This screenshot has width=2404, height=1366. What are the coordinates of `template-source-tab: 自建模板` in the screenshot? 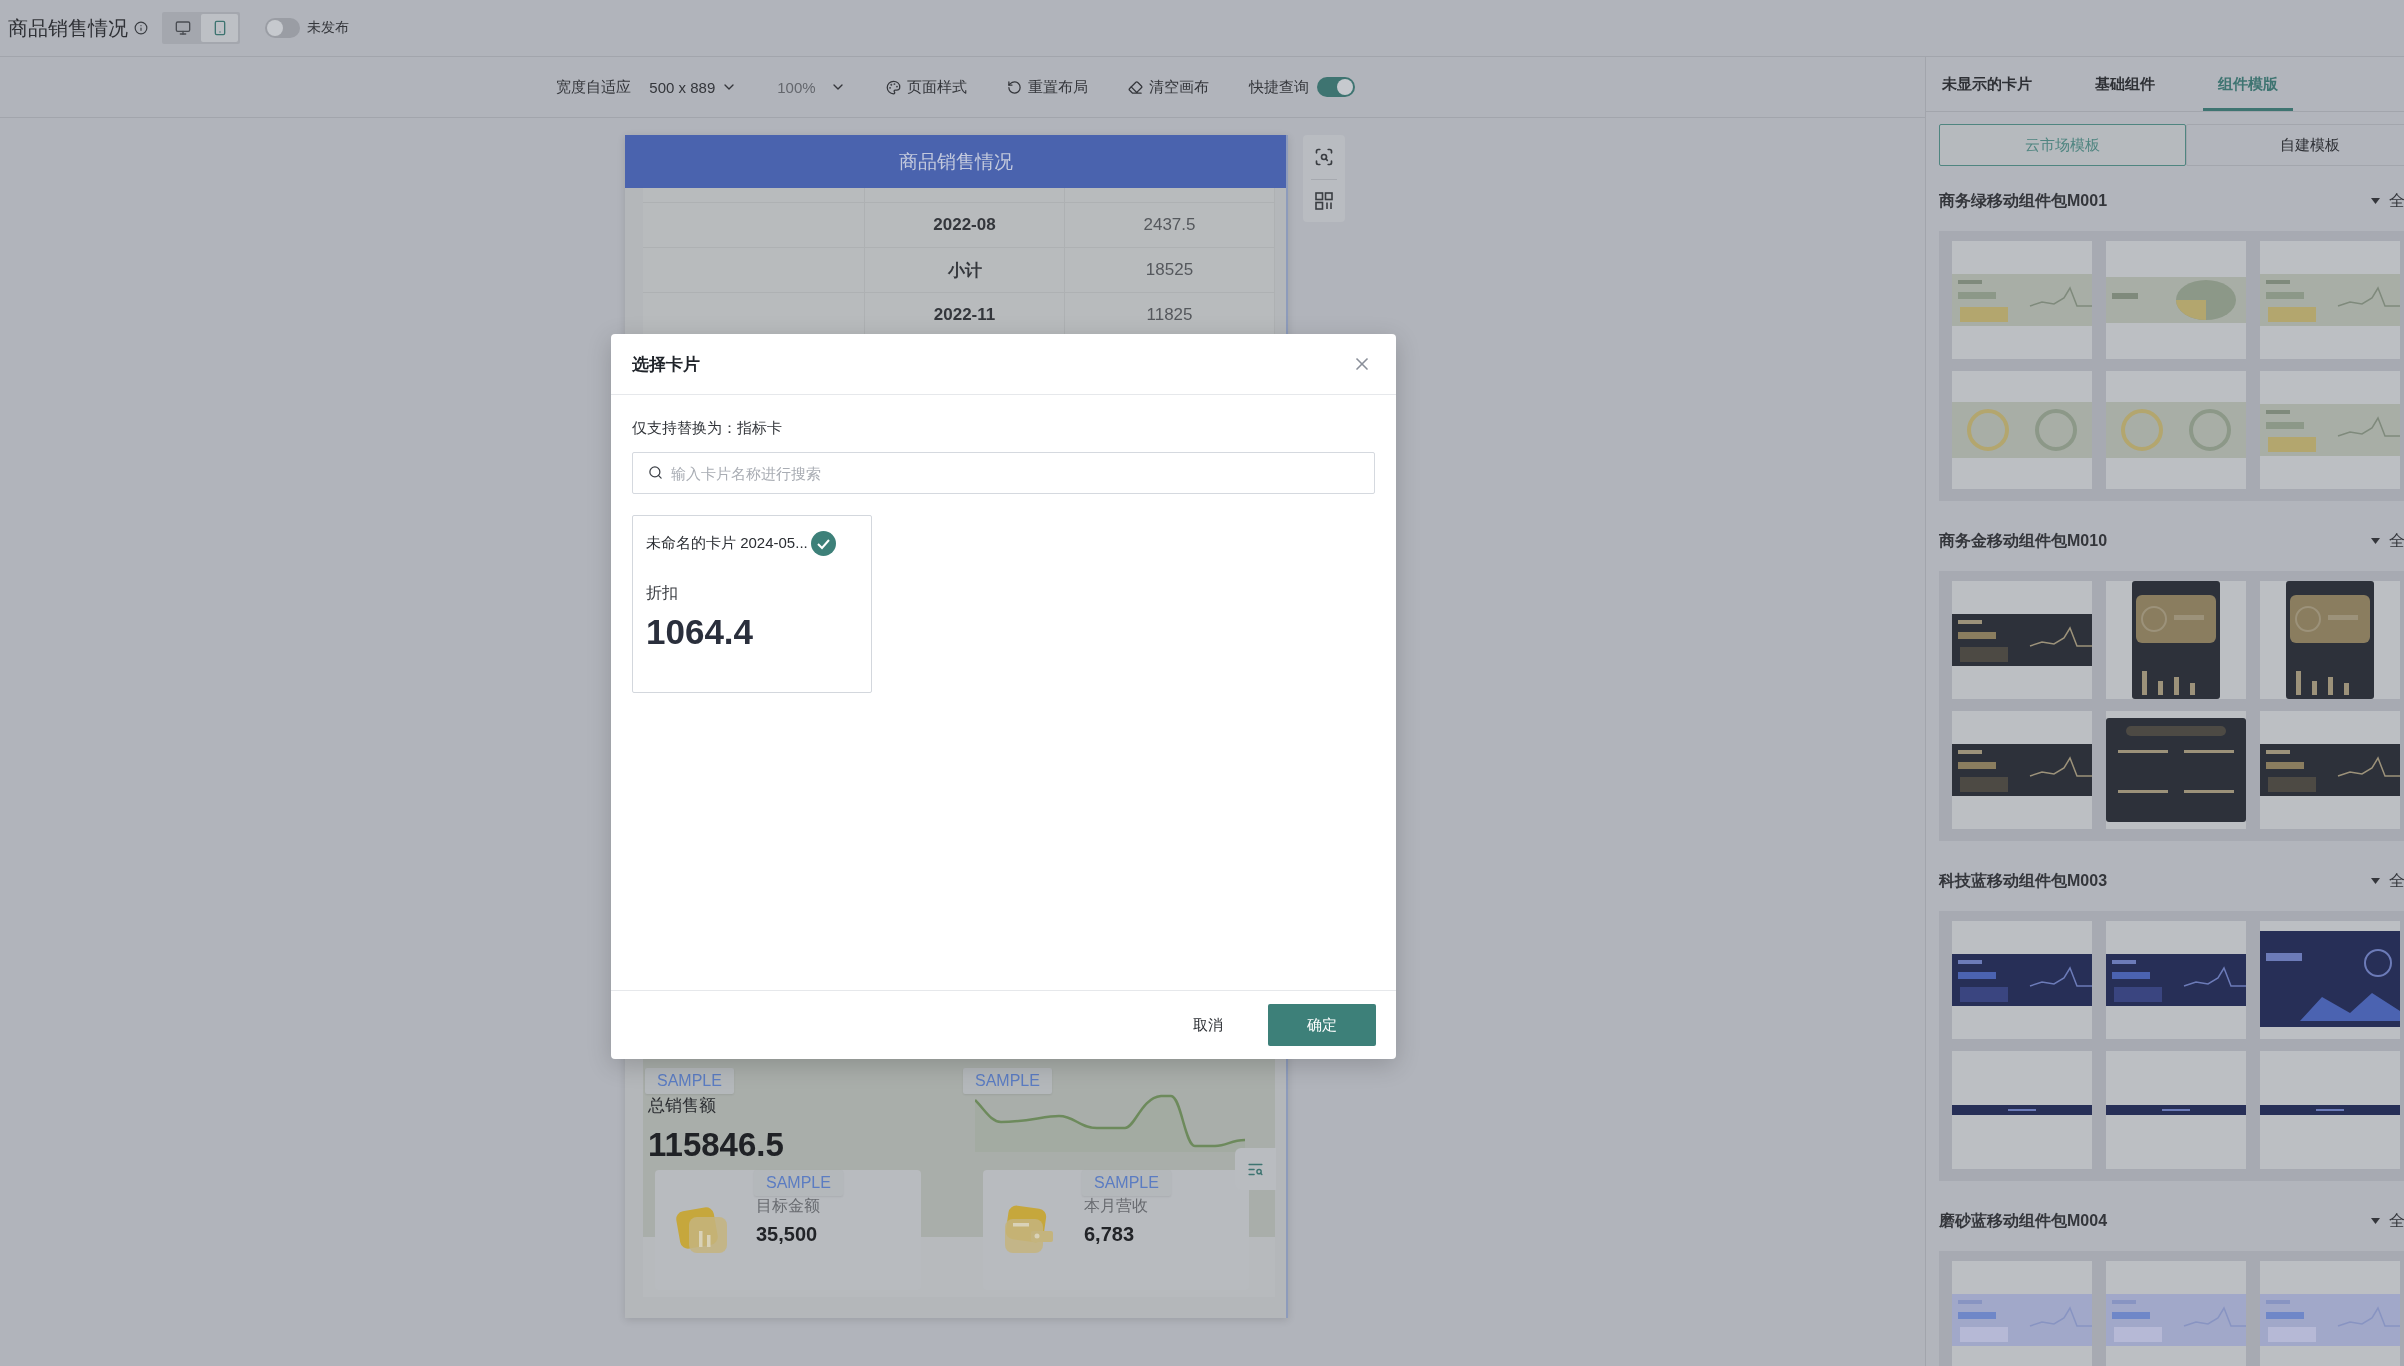 It's located at (2295, 145).